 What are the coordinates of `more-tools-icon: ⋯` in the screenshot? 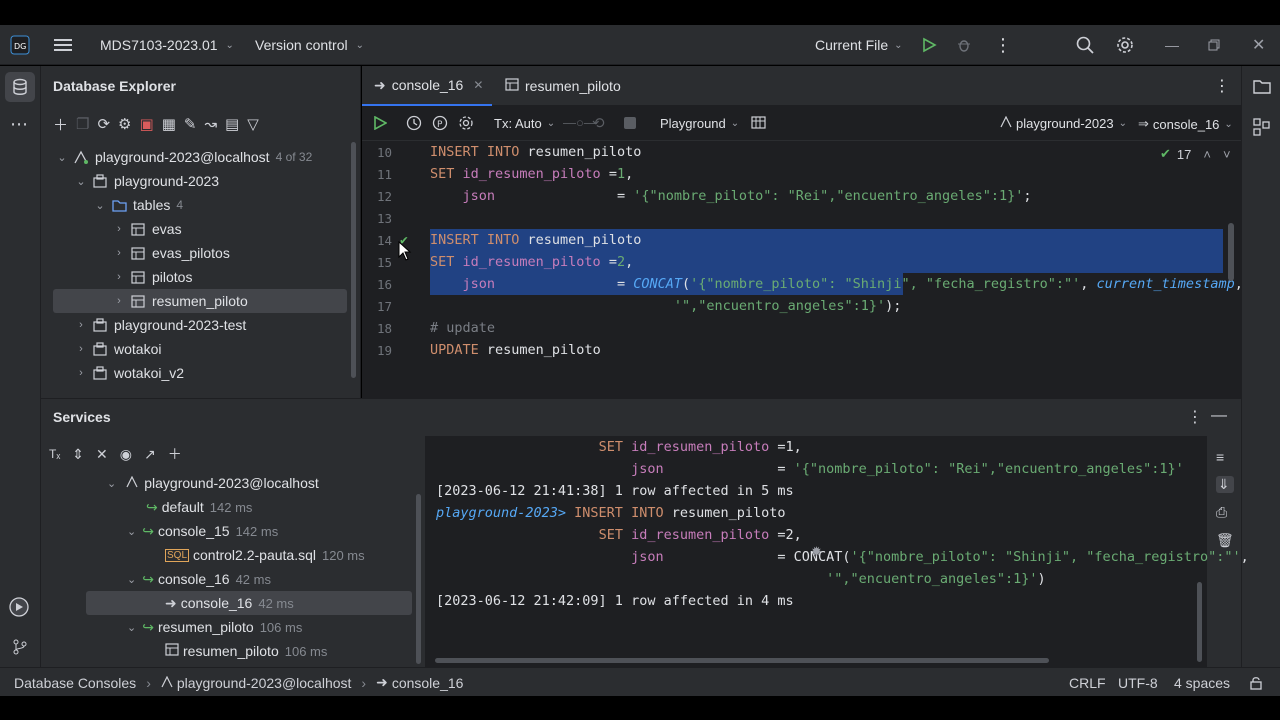 It's located at (19, 124).